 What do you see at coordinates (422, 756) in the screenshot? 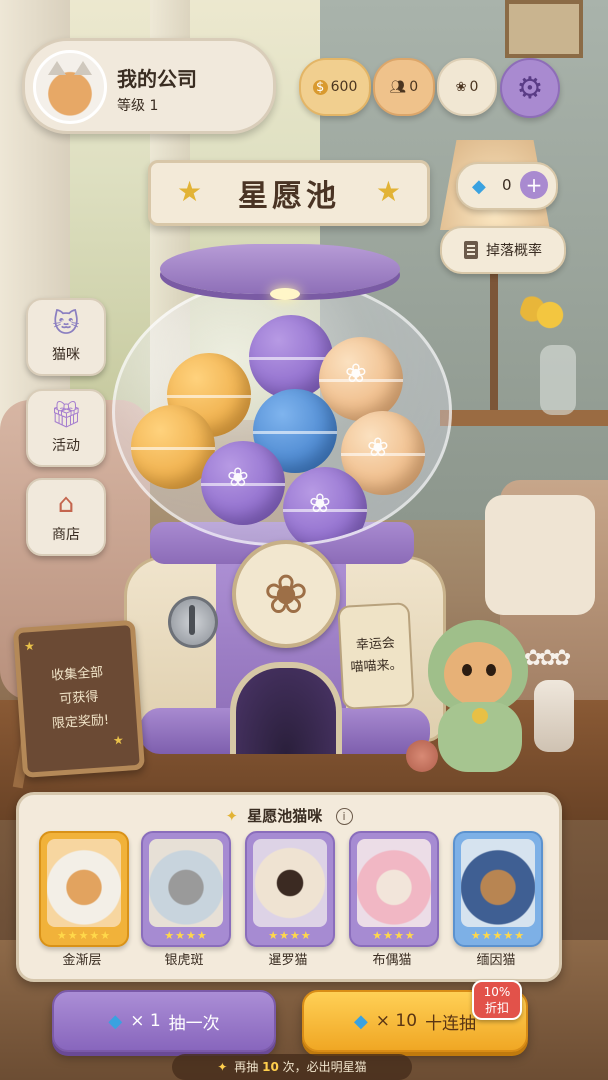
I see `yarn-ball` at bounding box center [422, 756].